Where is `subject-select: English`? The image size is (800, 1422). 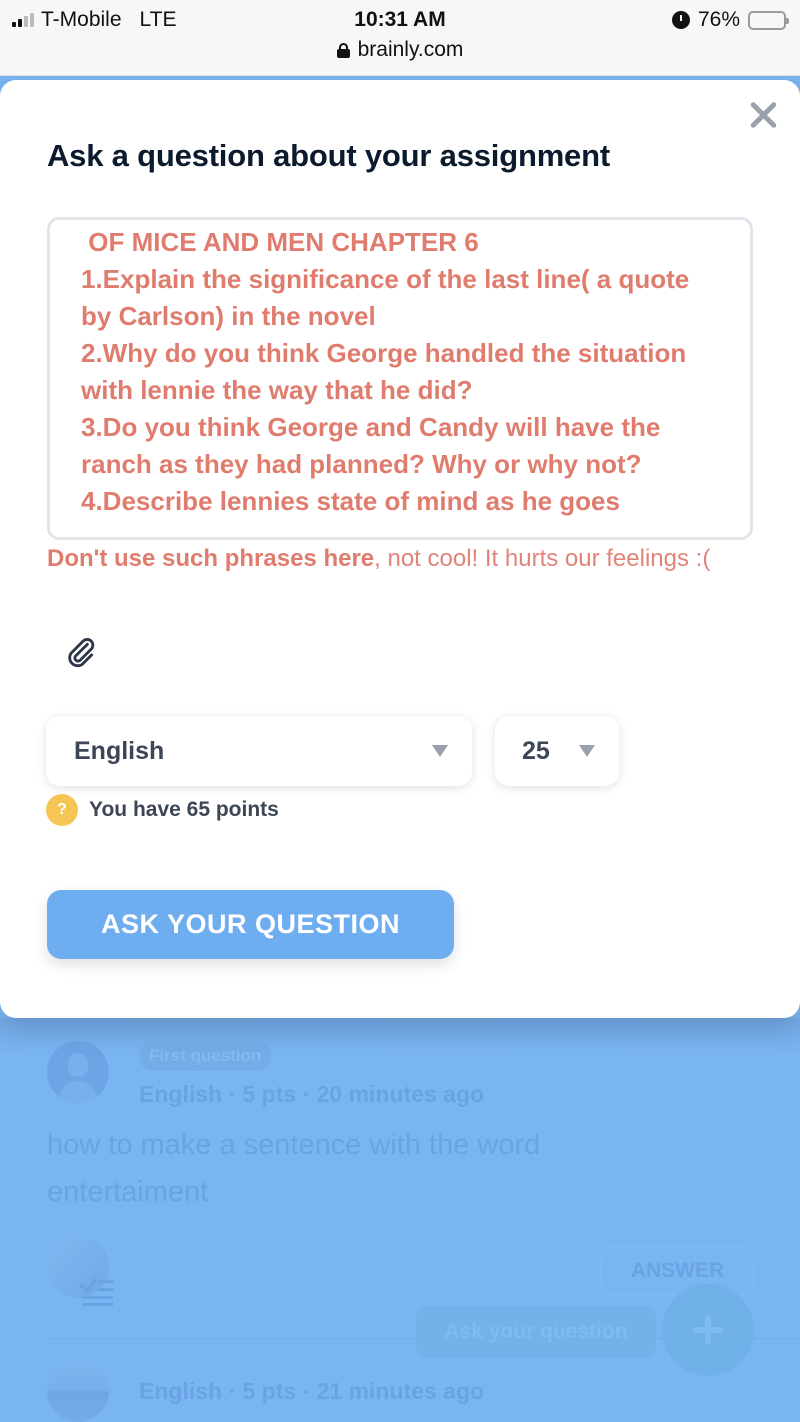 subject-select: English is located at coordinates (259, 751).